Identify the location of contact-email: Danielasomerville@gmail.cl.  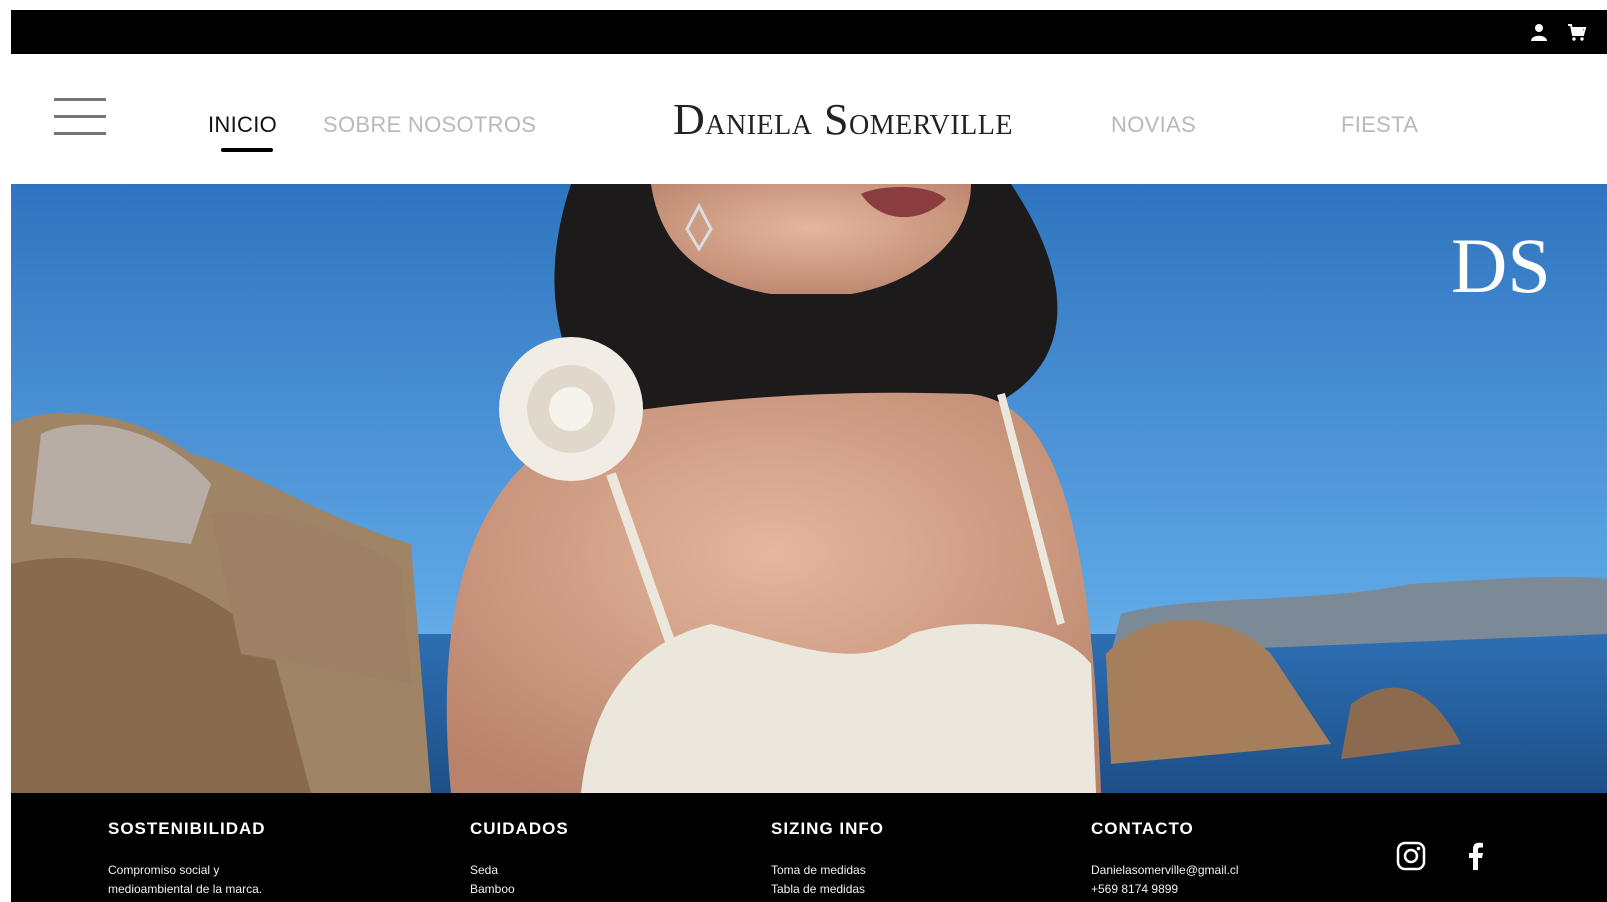
(1165, 870).